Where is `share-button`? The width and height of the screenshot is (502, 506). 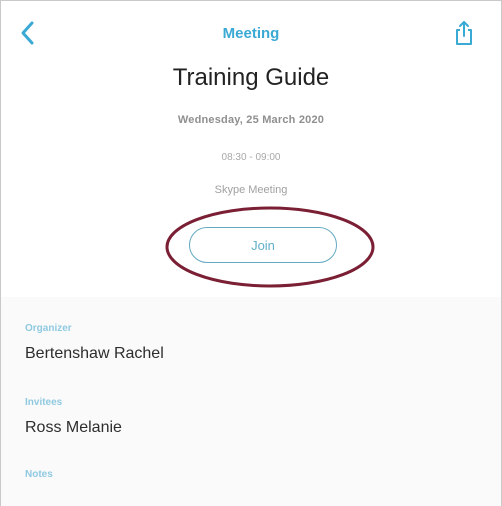
share-button is located at coordinates (464, 33).